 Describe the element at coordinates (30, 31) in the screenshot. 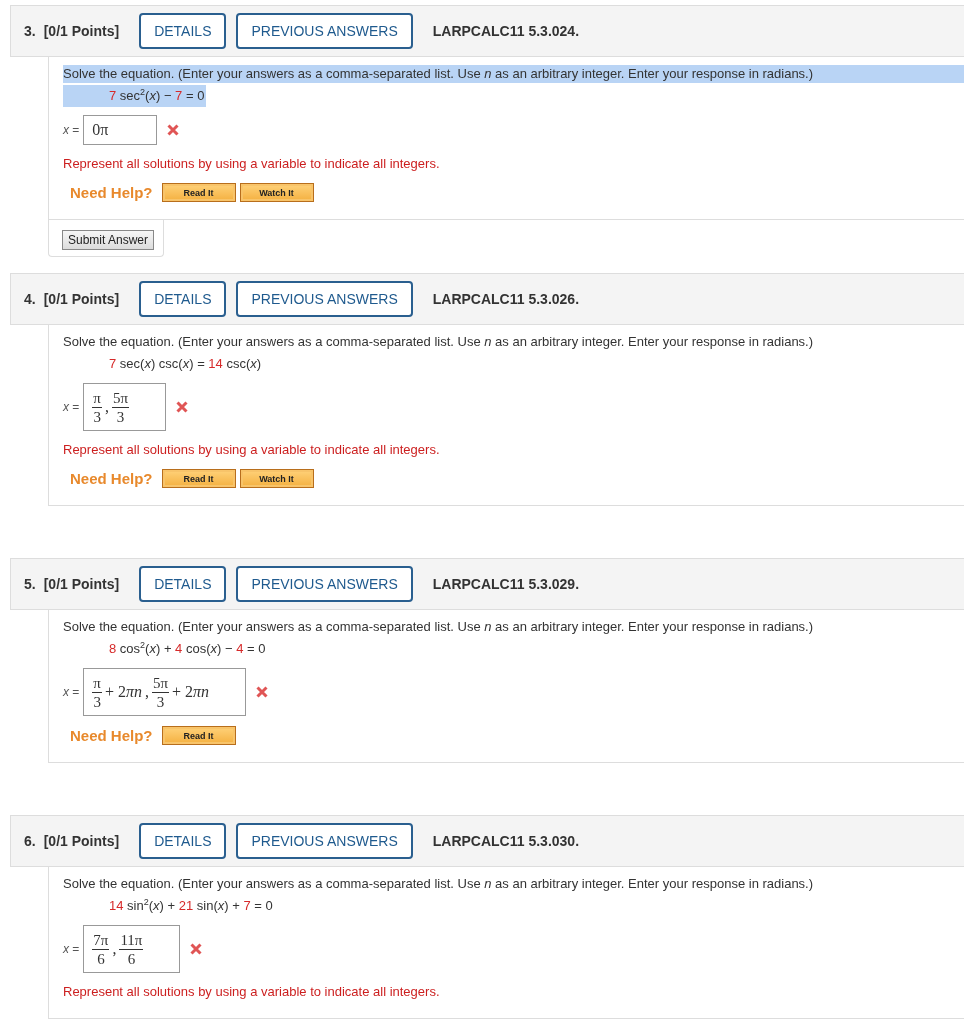

I see `question-number: 3.` at that location.